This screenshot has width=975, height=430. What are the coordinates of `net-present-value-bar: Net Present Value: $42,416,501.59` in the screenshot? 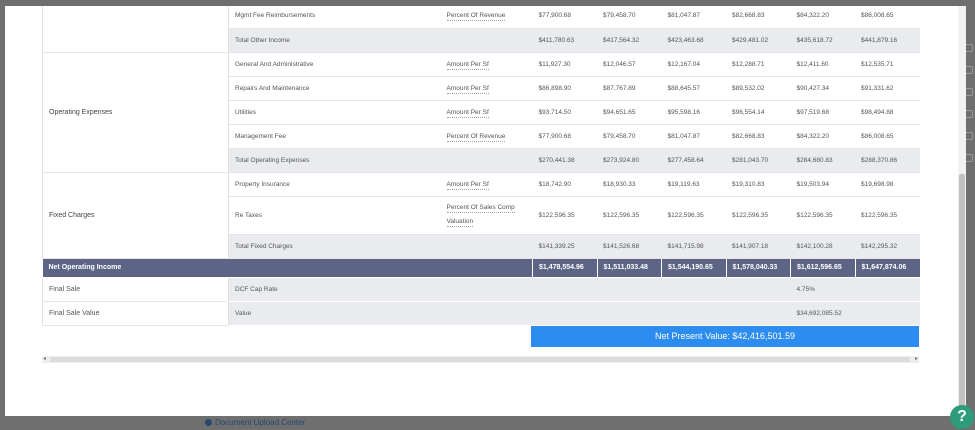 It's located at (725, 336).